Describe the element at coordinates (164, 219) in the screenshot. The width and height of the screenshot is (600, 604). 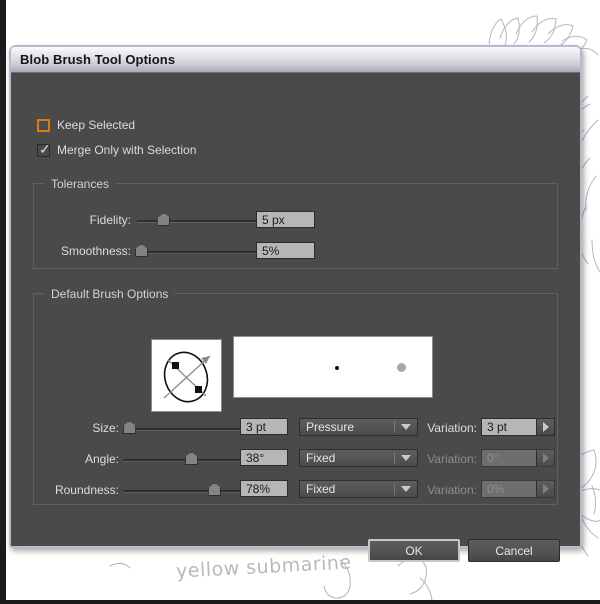
I see `fidelity-slider-thumb` at that location.